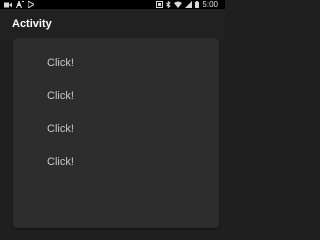 Image resolution: width=320 pixels, height=240 pixels. I want to click on status-icons-right: 5:00, so click(187, 4).